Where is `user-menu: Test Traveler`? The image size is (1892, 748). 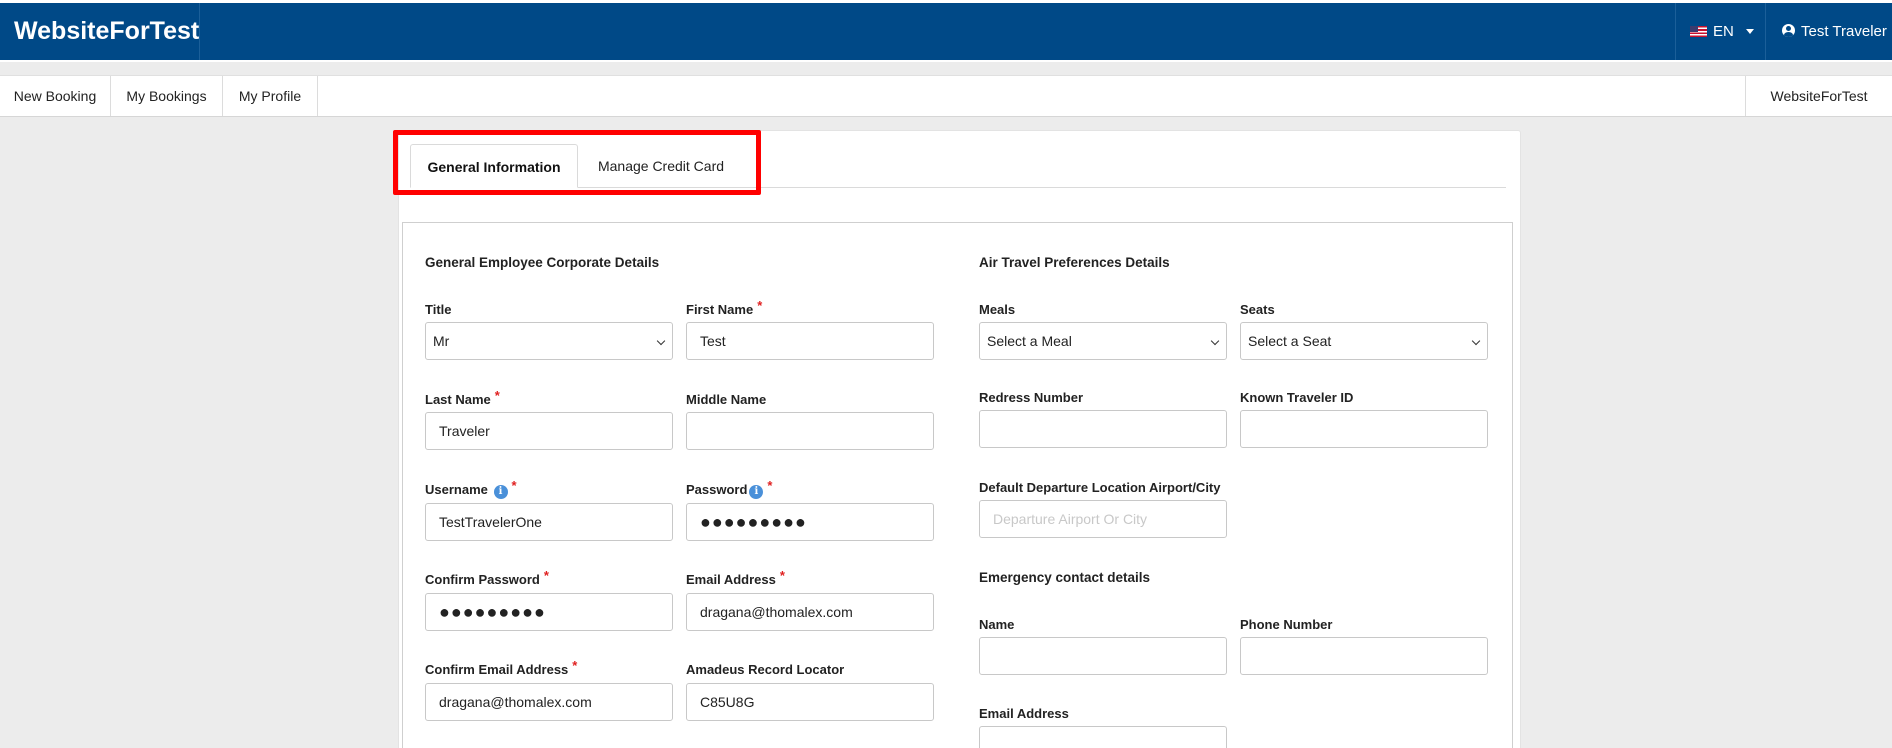 user-menu: Test Traveler is located at coordinates (1834, 31).